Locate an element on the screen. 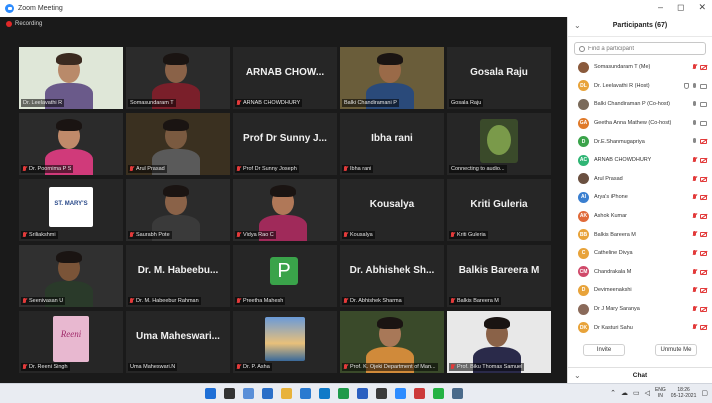 The width and height of the screenshot is (712, 403). participant-row: D Dr.E.Shanmugapriya is located at coordinates (640, 141).